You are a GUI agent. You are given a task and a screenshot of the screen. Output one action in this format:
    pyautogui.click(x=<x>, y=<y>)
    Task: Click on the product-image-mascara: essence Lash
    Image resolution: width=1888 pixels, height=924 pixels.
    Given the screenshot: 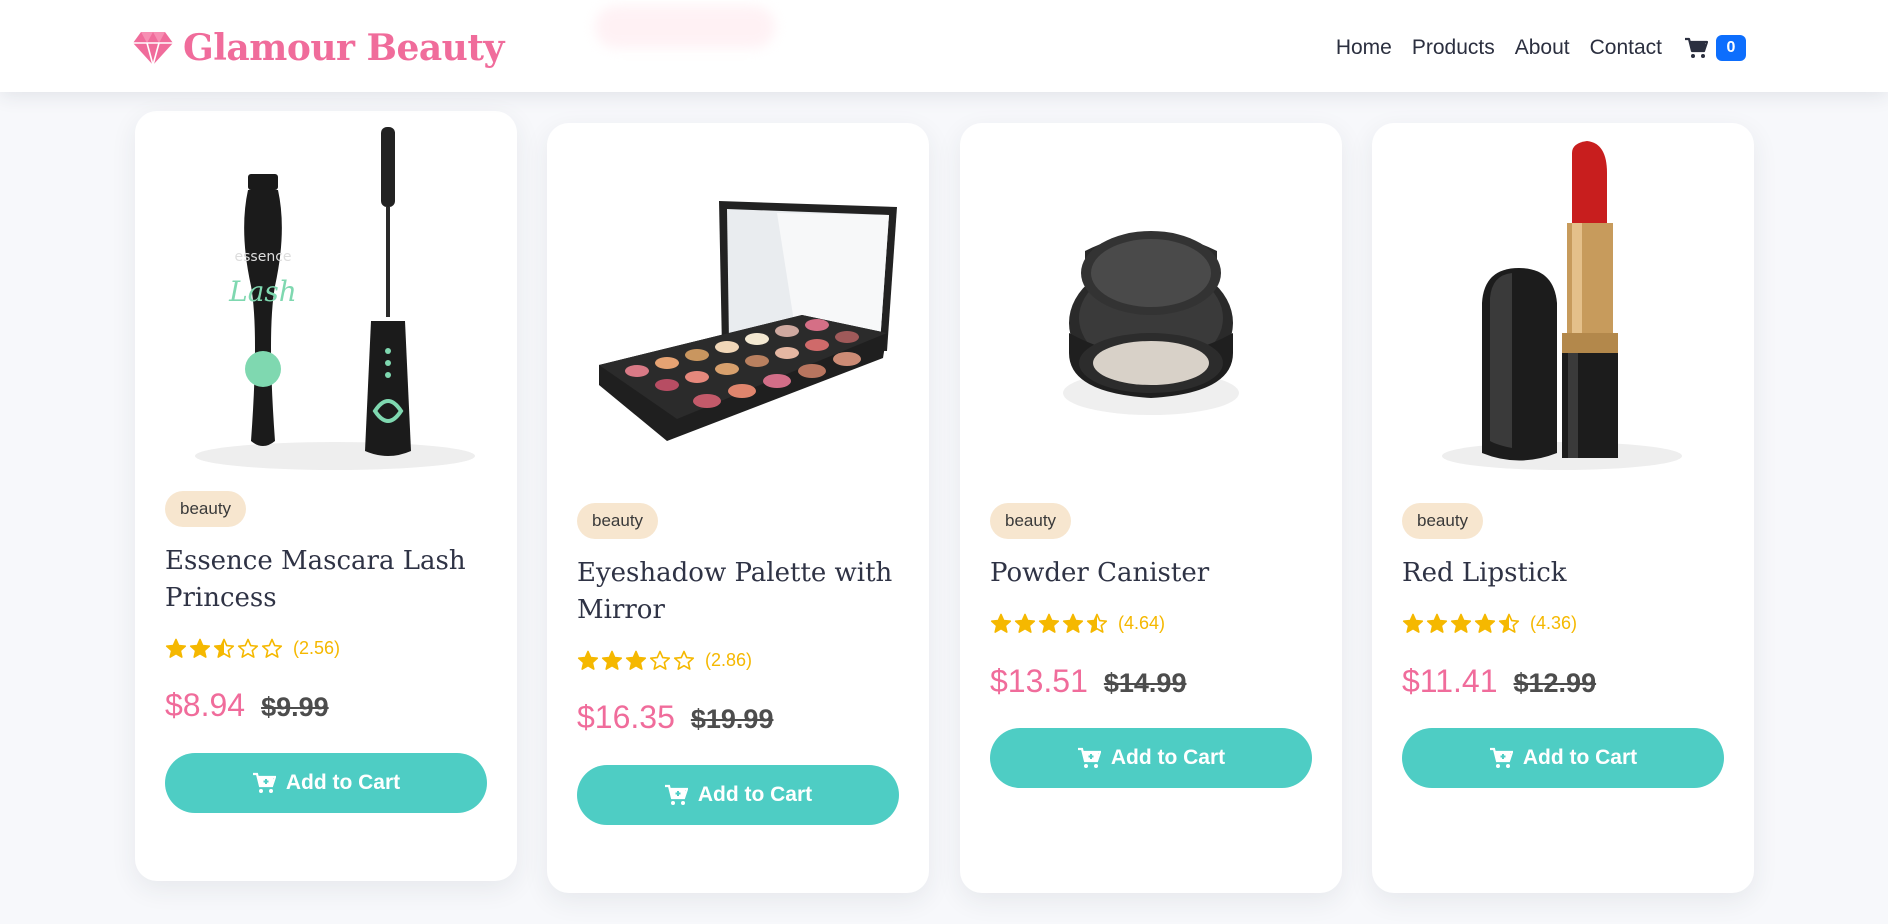 What is the action you would take?
    pyautogui.click(x=335, y=298)
    